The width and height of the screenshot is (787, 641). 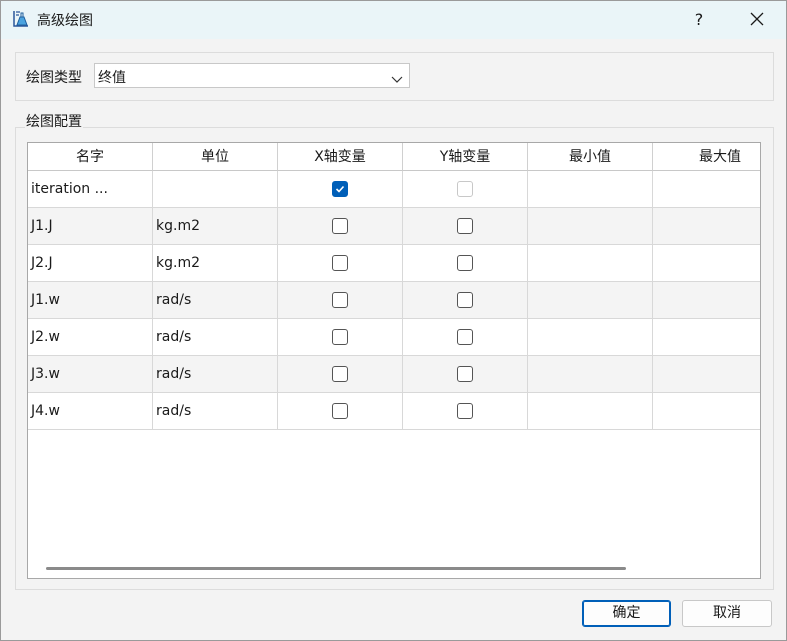 I want to click on plot-type-label: 绘图类型, so click(x=54, y=78).